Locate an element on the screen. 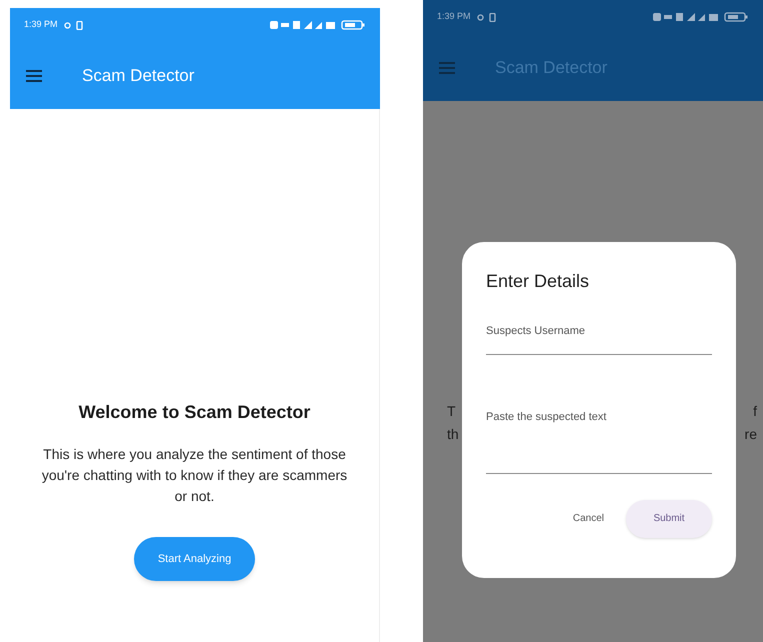  submit-button: Submit is located at coordinates (669, 519).